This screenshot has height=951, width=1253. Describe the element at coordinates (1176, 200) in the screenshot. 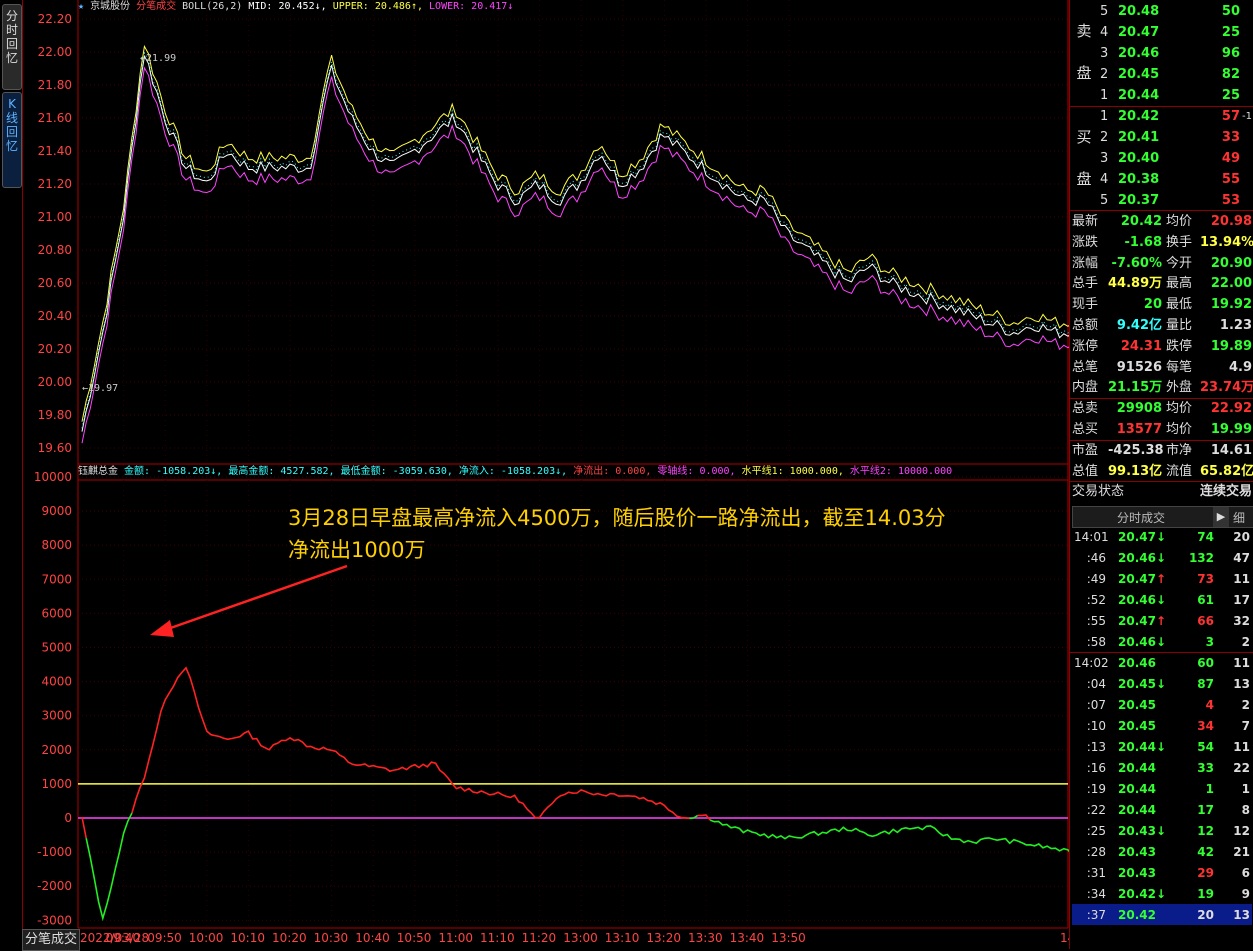

I see `buy-level-row: 5 20.37 53` at that location.